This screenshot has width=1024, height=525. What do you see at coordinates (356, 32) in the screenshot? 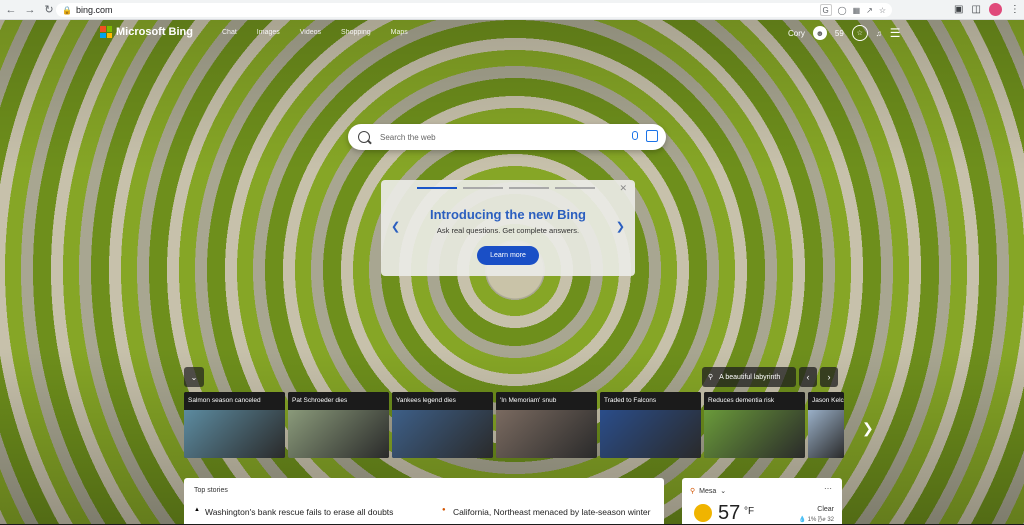
I see `nav-shopping: Shopping` at bounding box center [356, 32].